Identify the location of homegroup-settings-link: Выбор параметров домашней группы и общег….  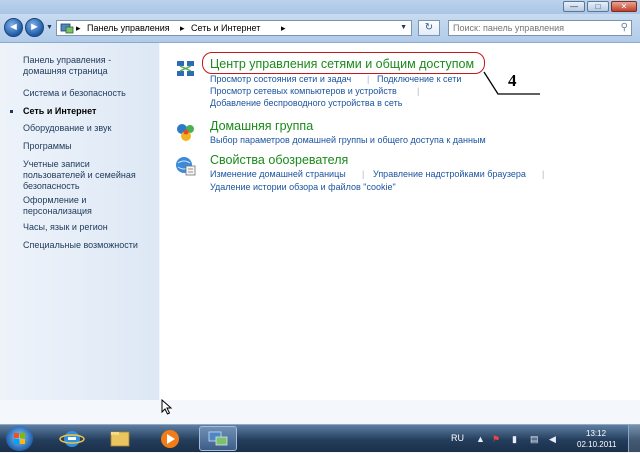
(348, 140).